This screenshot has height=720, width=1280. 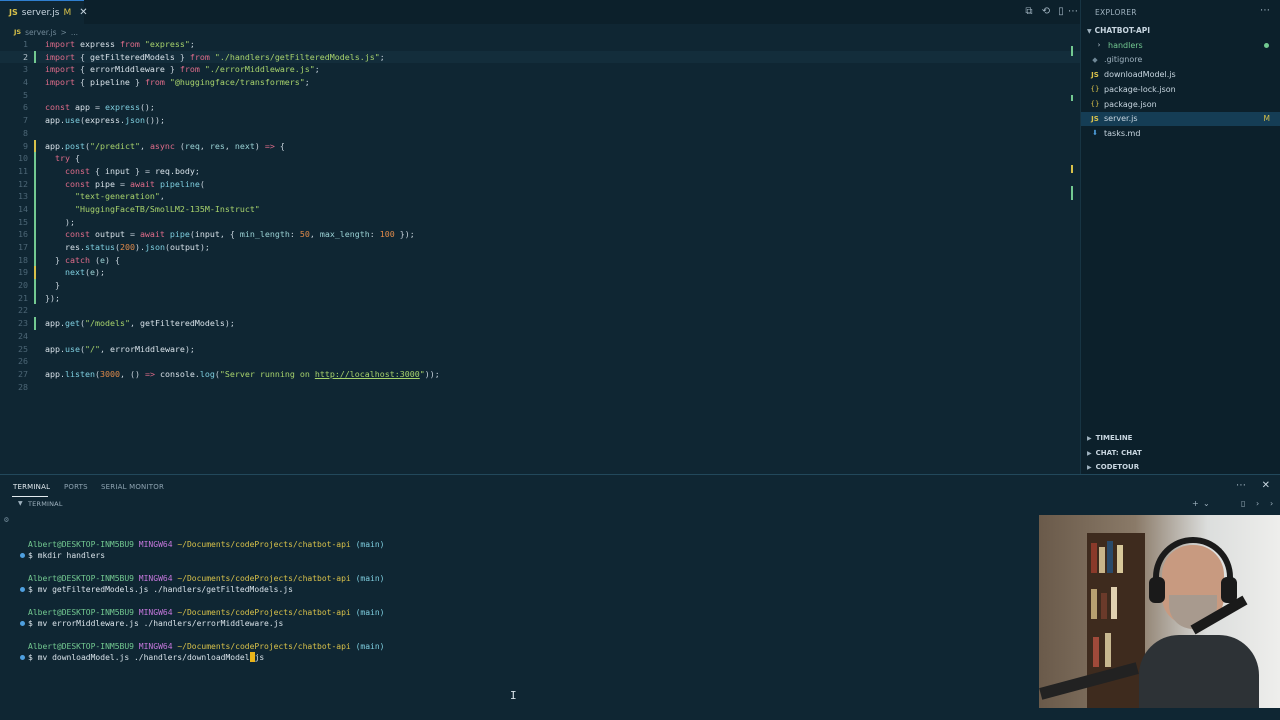 What do you see at coordinates (23, 272) in the screenshot?
I see `line-number: 19` at bounding box center [23, 272].